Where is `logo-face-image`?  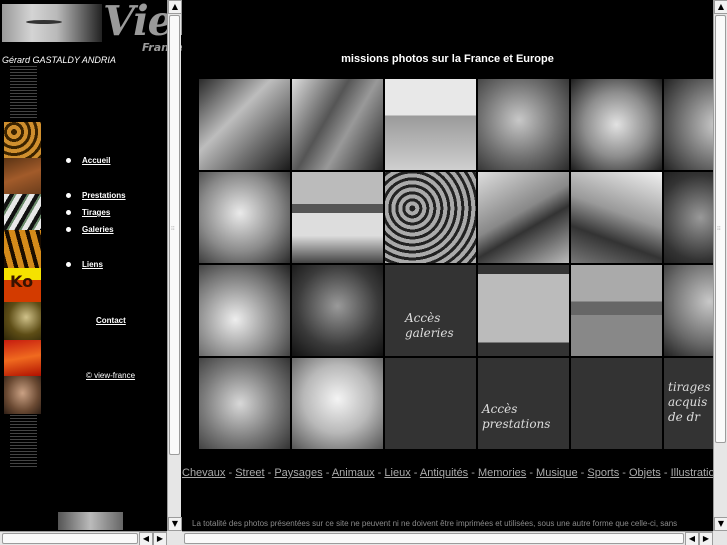
logo-face-image is located at coordinates (52, 23).